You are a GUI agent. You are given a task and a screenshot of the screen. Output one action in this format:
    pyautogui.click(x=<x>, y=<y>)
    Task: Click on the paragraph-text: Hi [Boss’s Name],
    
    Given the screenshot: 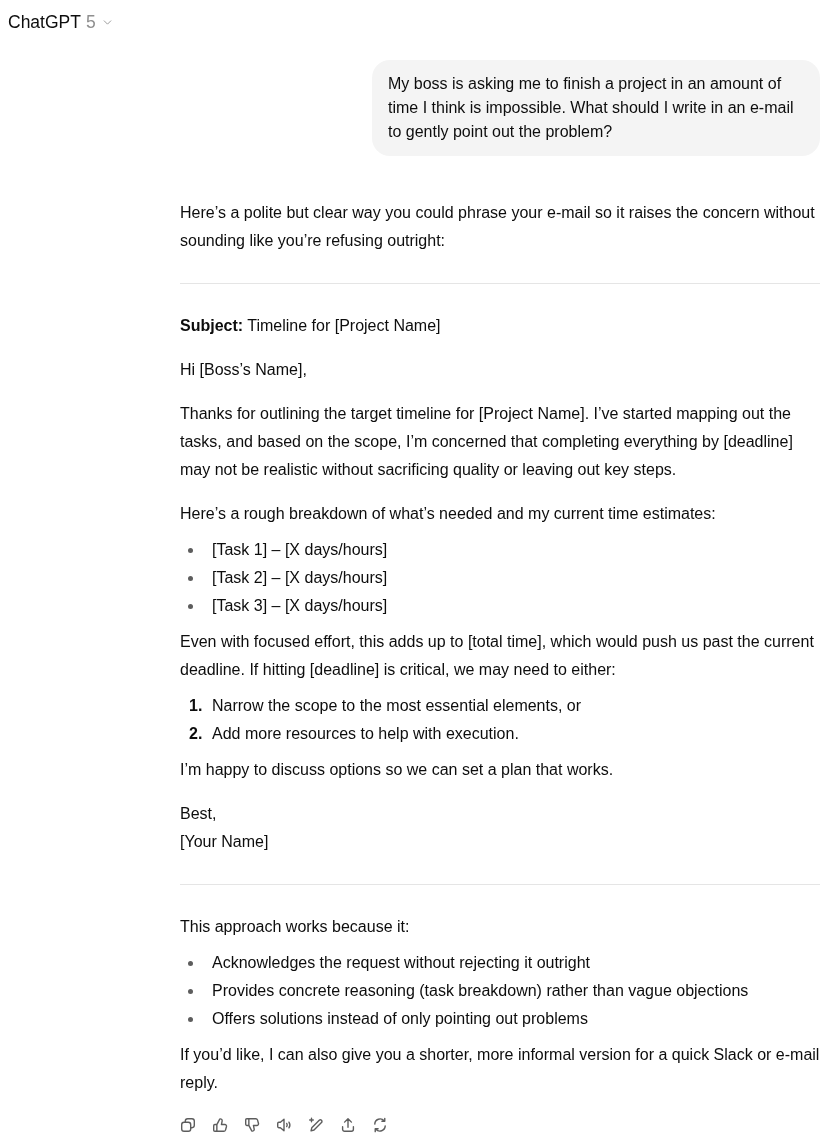 What is the action you would take?
    pyautogui.click(x=244, y=370)
    